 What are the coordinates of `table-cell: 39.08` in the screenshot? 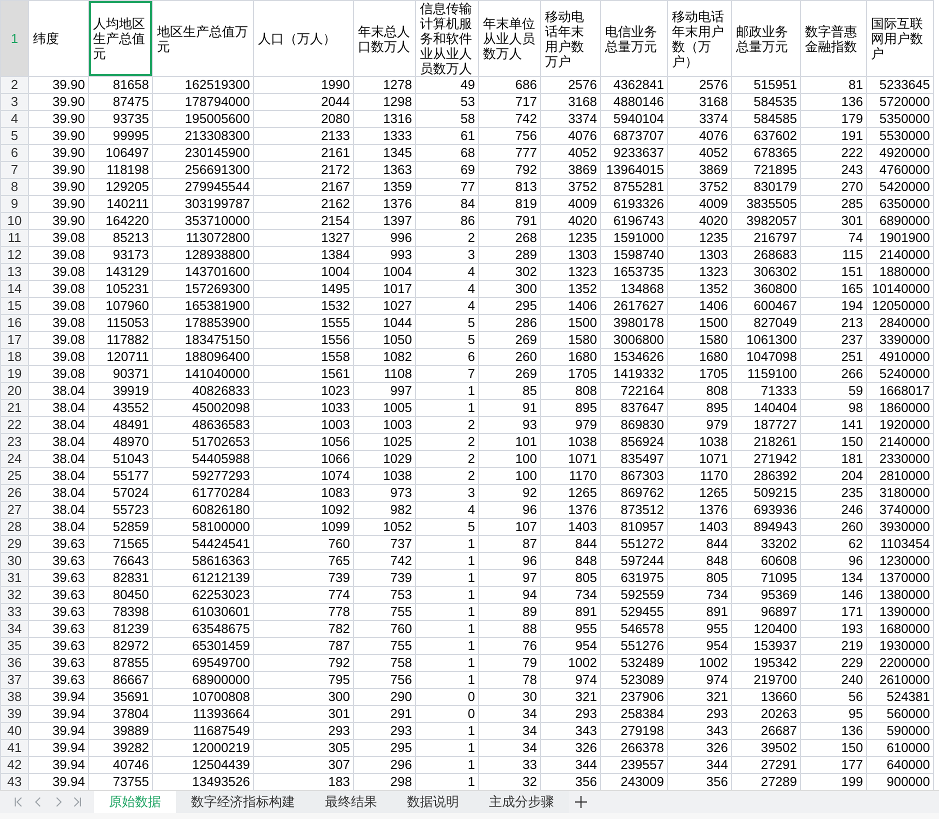 It's located at (58, 272).